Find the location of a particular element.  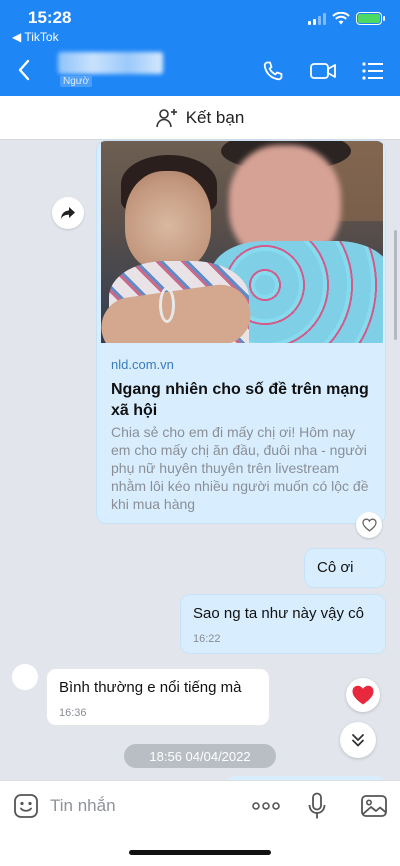

date-separator: 18:56 04/04/2022 is located at coordinates (200, 756).